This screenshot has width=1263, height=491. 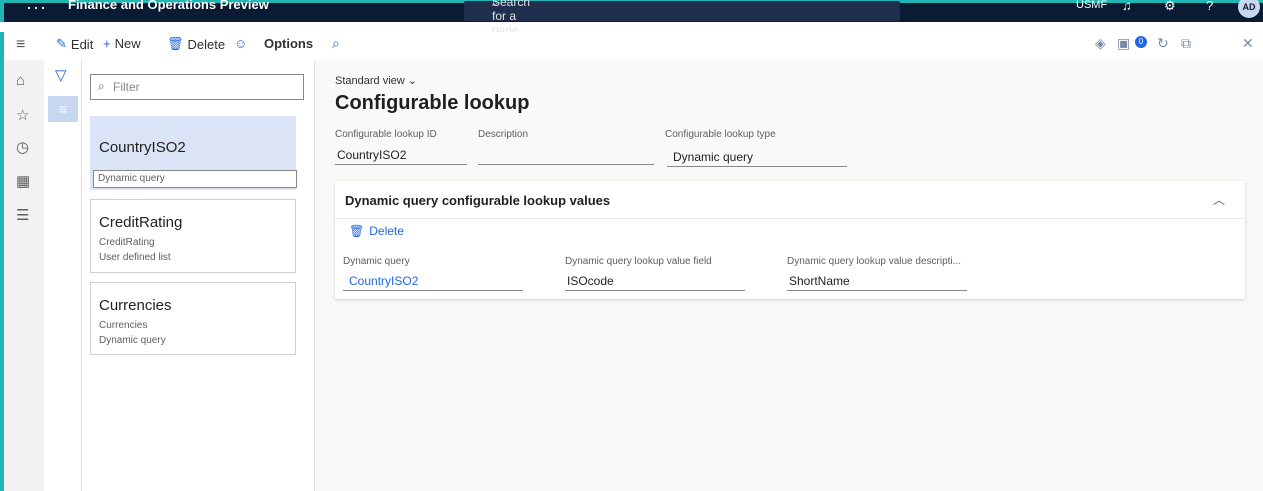 What do you see at coordinates (20, 80) in the screenshot?
I see `home-icon: ⌂` at bounding box center [20, 80].